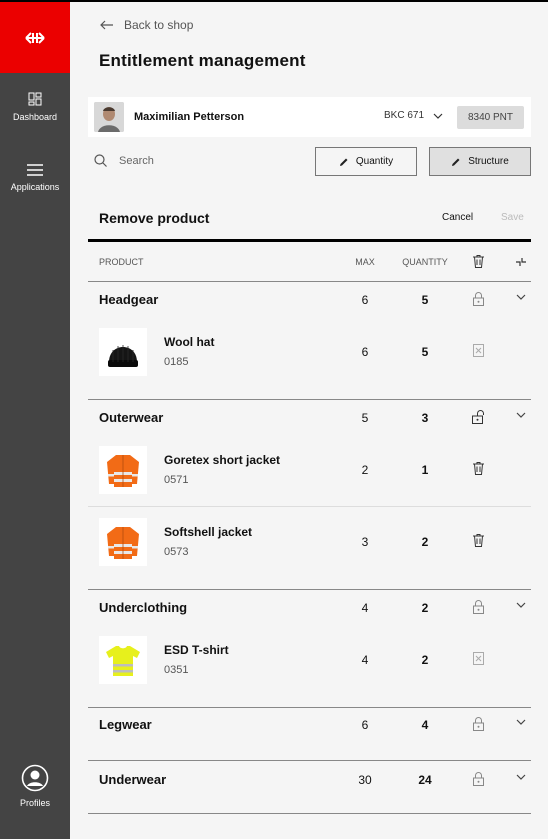  I want to click on back-link-label: Back to shop, so click(159, 25).